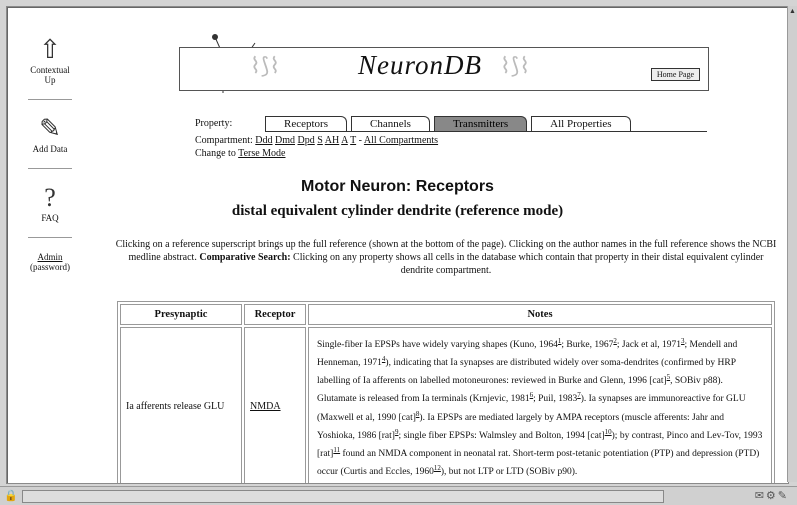 Image resolution: width=797 pixels, height=505 pixels. Describe the element at coordinates (771, 496) in the screenshot. I see `status-toolbar-icons: ✉⚙✎` at that location.